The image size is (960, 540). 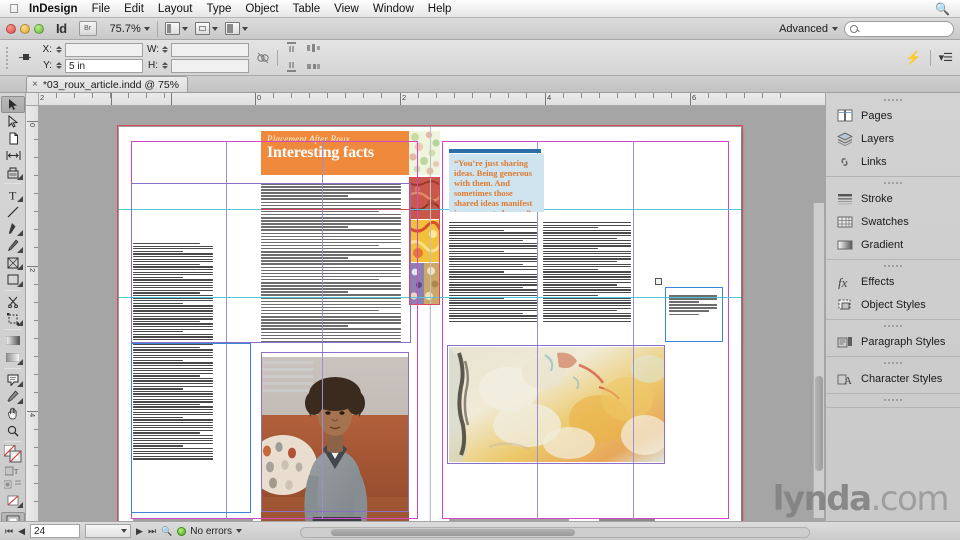 I want to click on panel-button-links: Links, so click(x=893, y=161).